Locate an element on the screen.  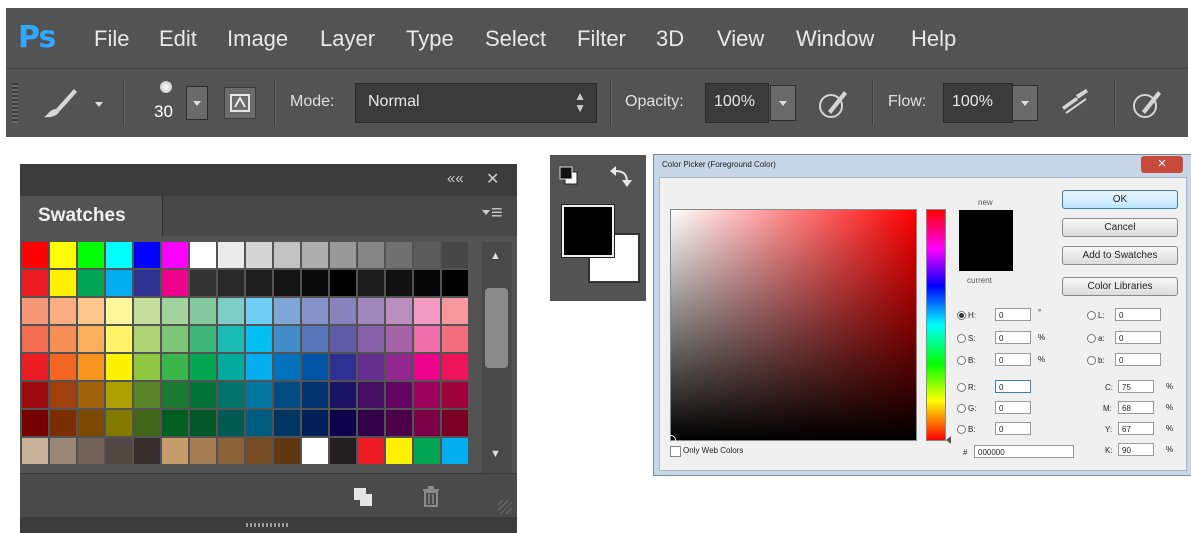
s-input: 0 is located at coordinates (1013, 337).